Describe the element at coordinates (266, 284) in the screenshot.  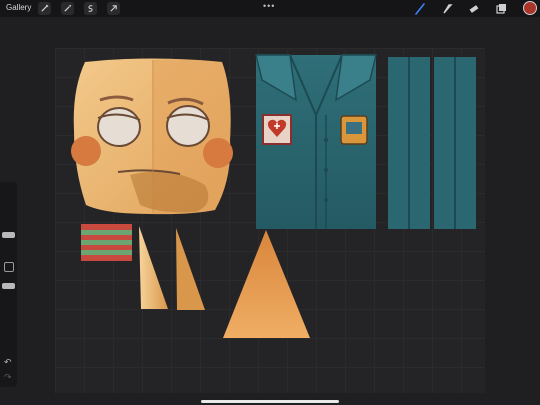
I see `nose-triangle` at that location.